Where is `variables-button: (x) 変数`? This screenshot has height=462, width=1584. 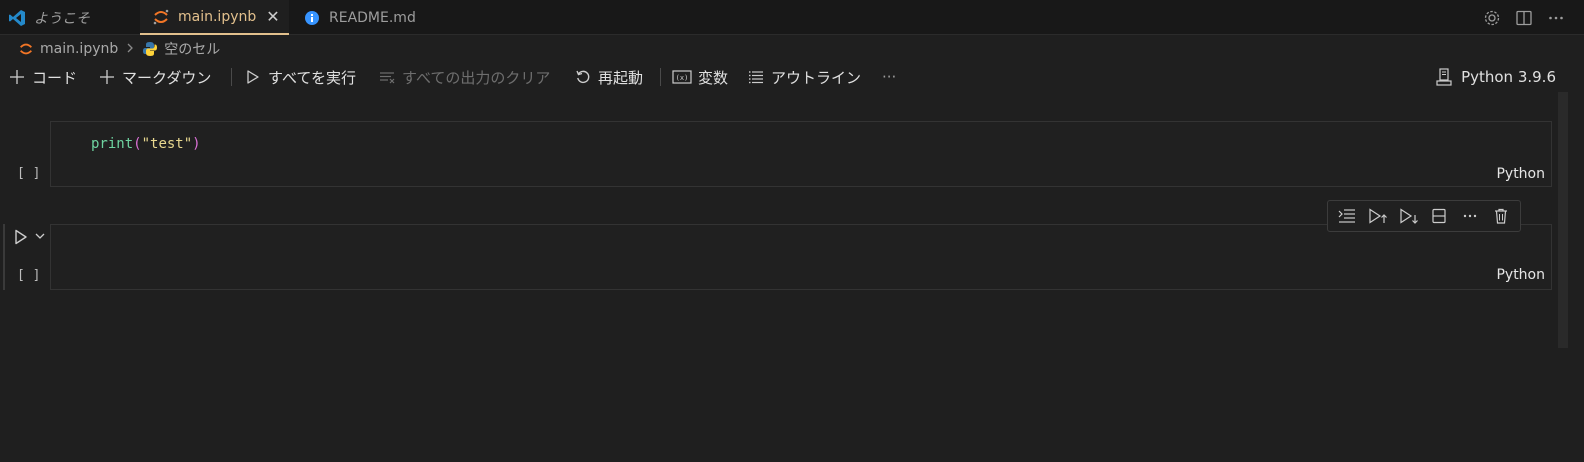
variables-button: (x) 変数 is located at coordinates (700, 77).